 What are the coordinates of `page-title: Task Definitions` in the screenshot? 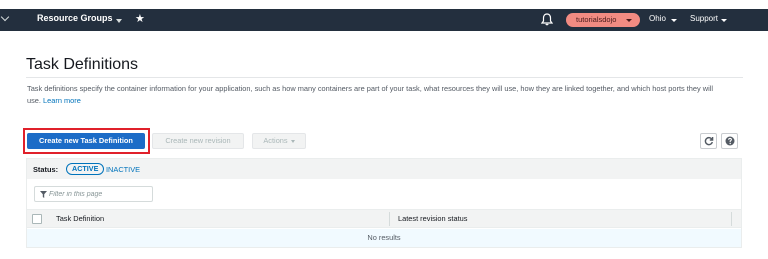 It's located at (82, 64).